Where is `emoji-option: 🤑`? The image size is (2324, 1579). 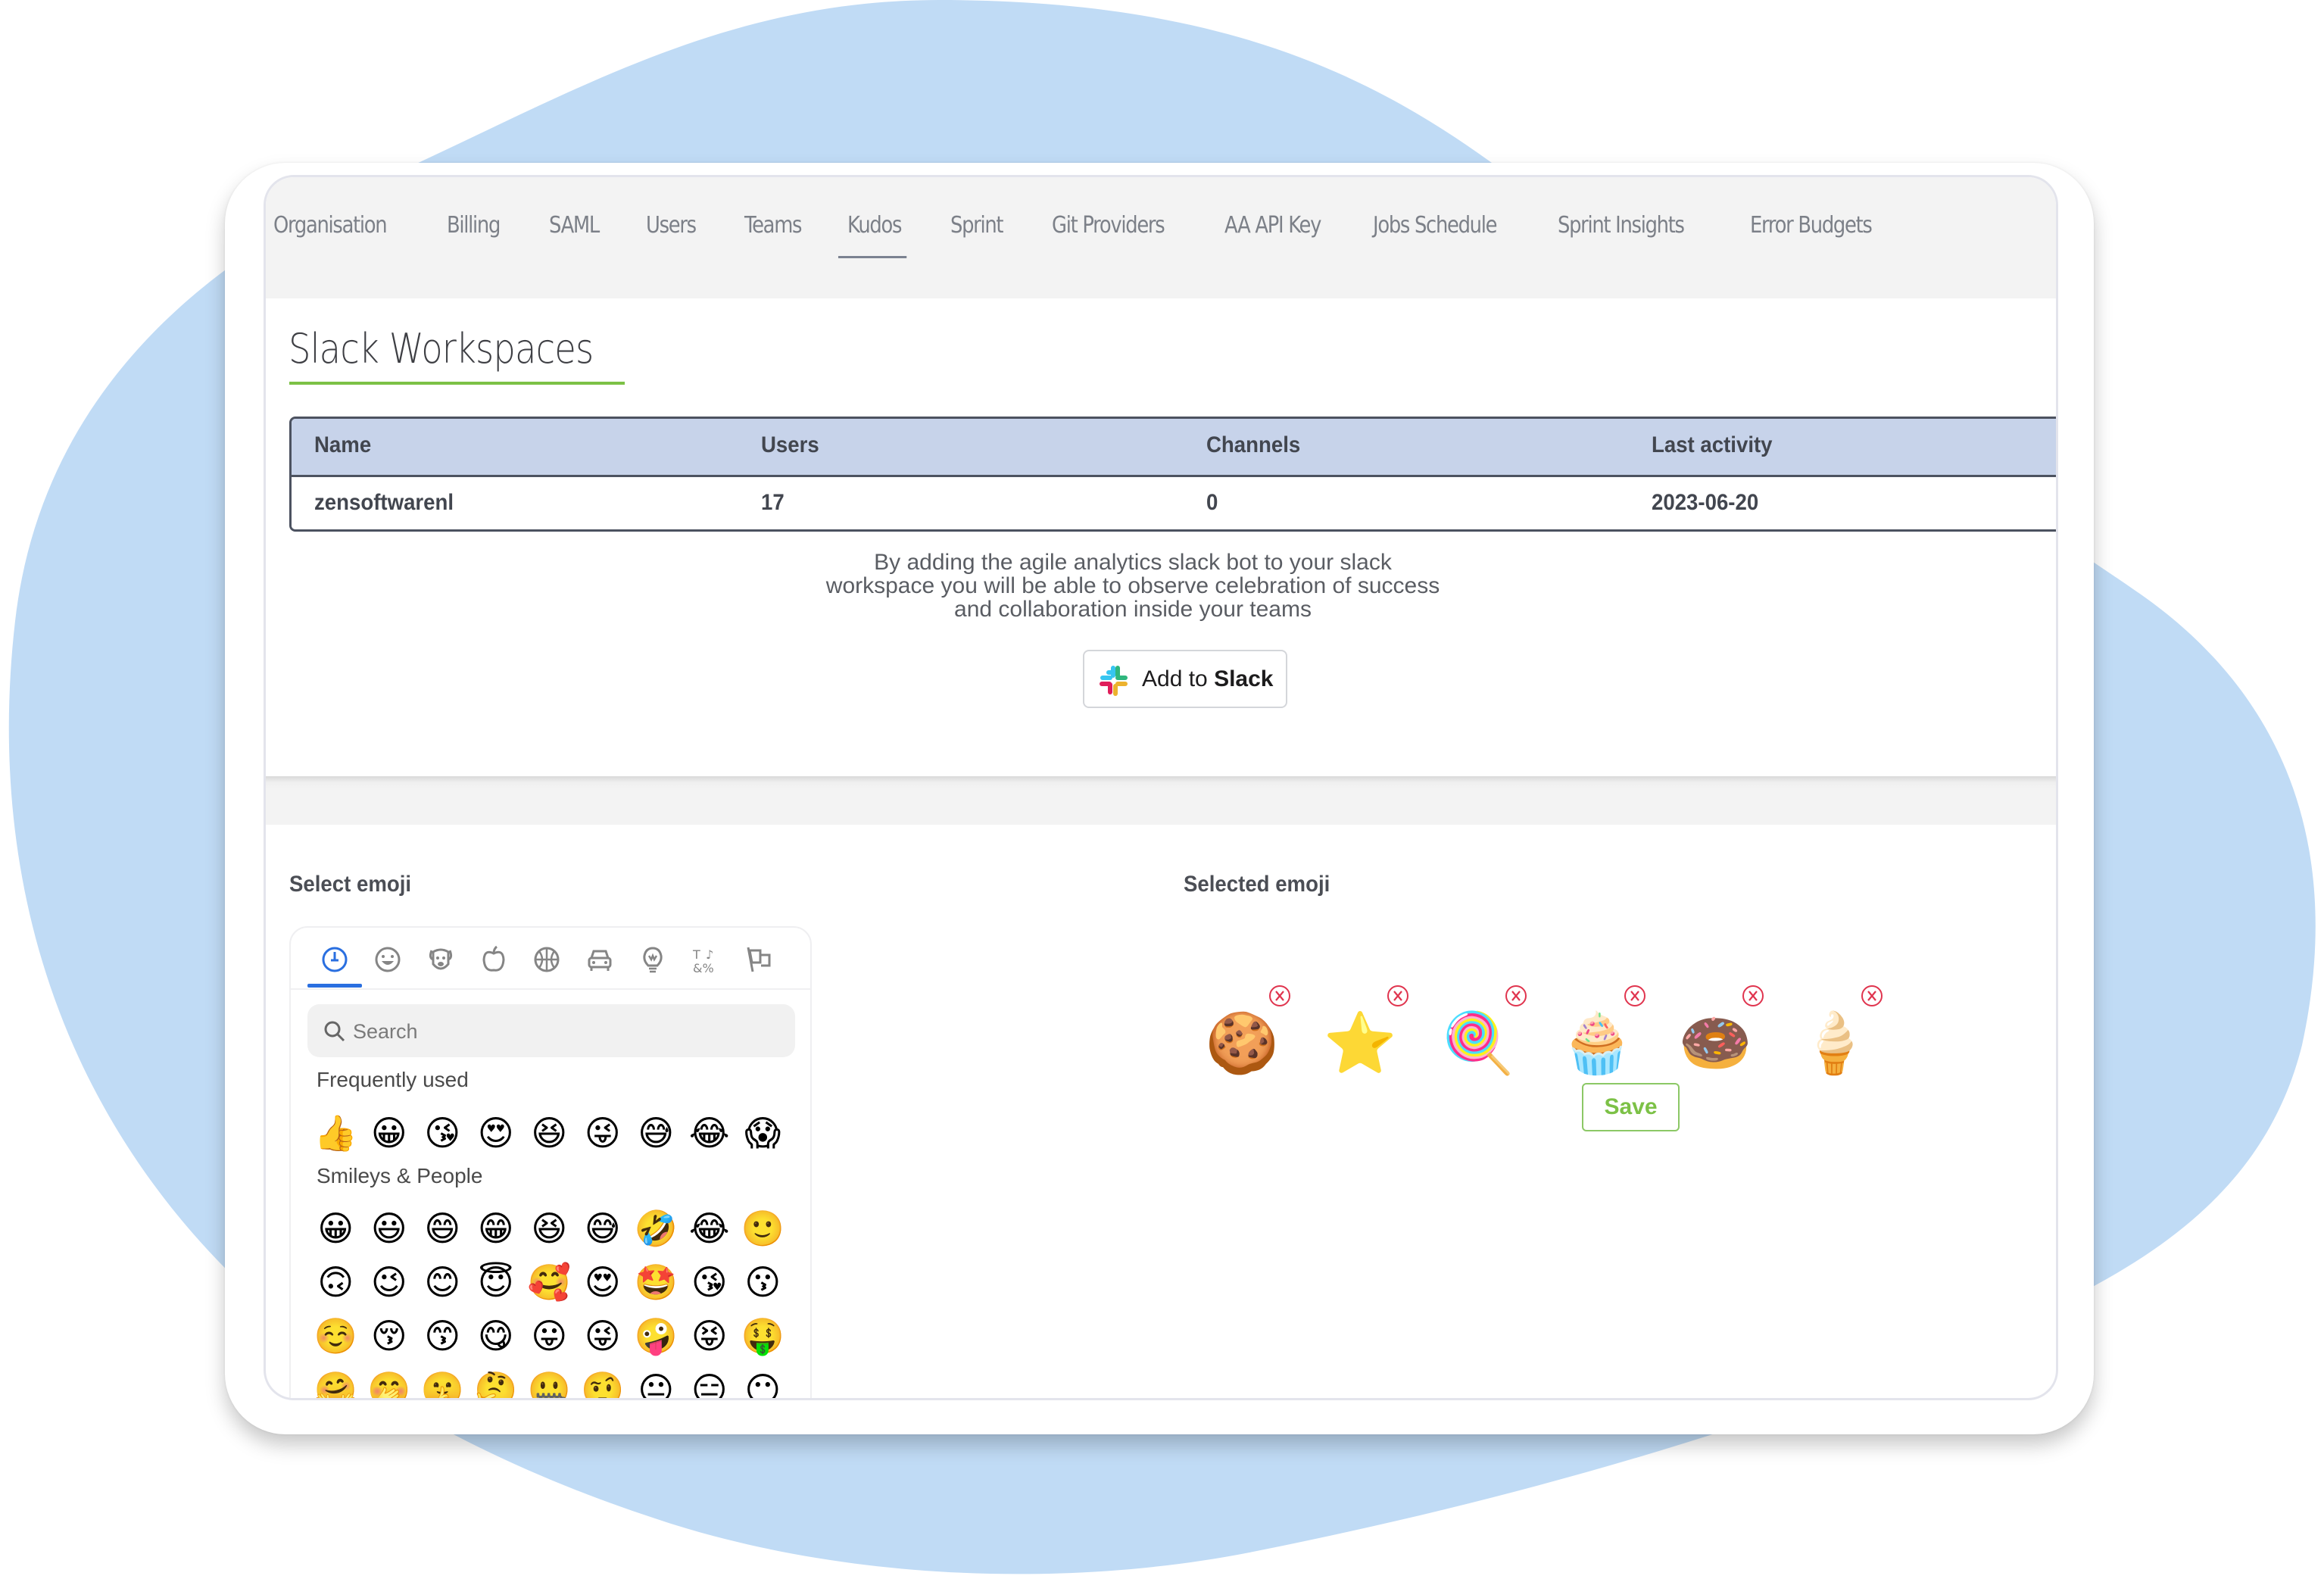 emoji-option: 🤑 is located at coordinates (763, 1335).